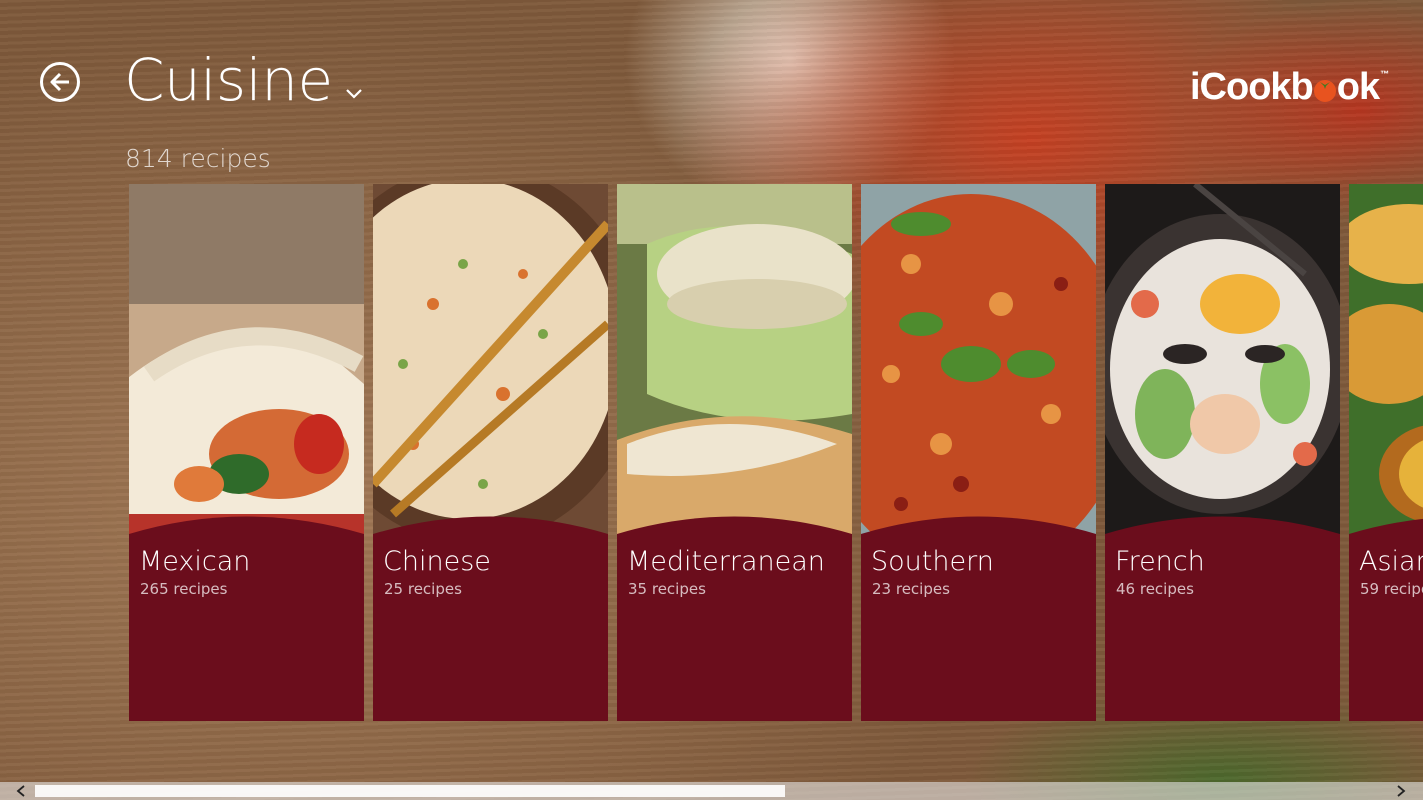 This screenshot has height=800, width=1423. What do you see at coordinates (978, 361) in the screenshot?
I see `southern-food-image` at bounding box center [978, 361].